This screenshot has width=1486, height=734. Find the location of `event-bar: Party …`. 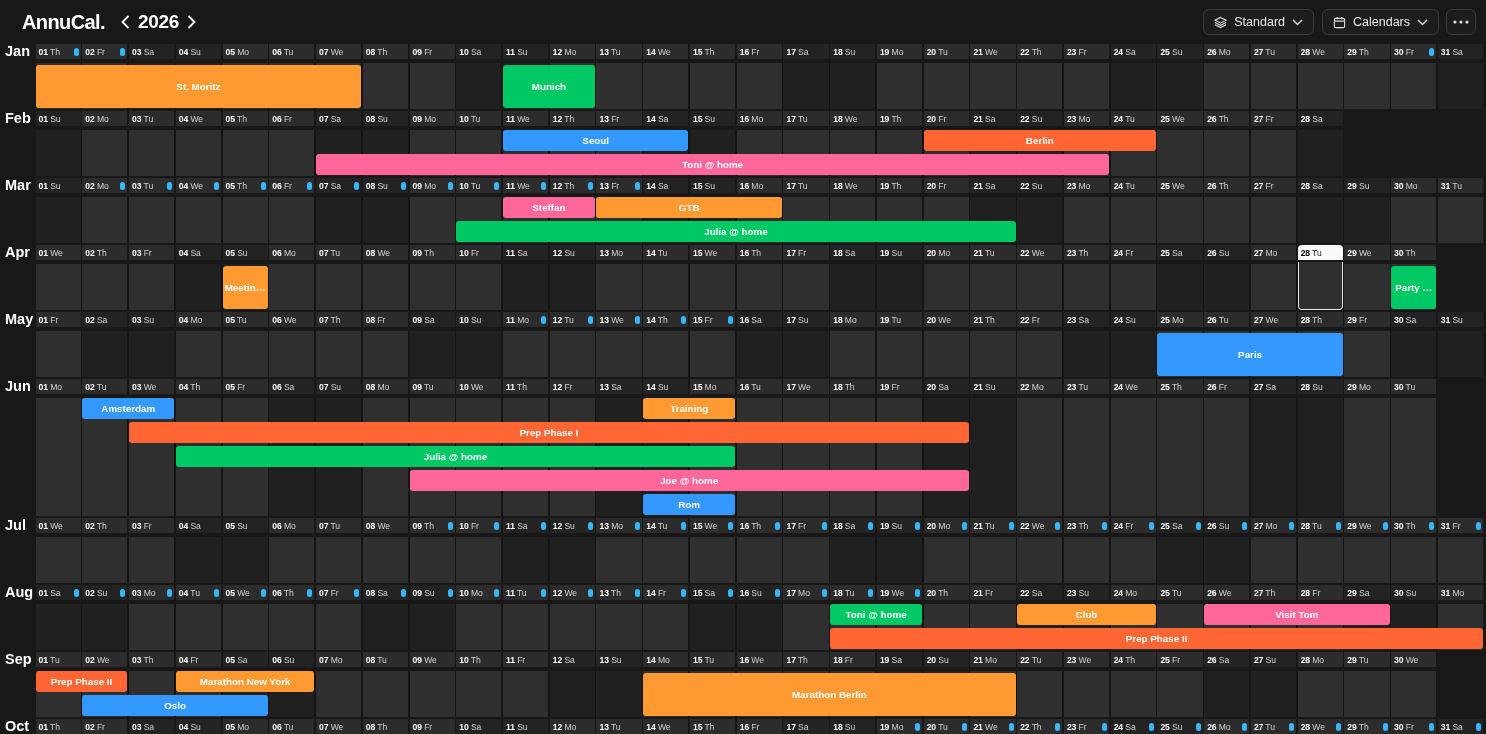

event-bar: Party … is located at coordinates (1414, 287).